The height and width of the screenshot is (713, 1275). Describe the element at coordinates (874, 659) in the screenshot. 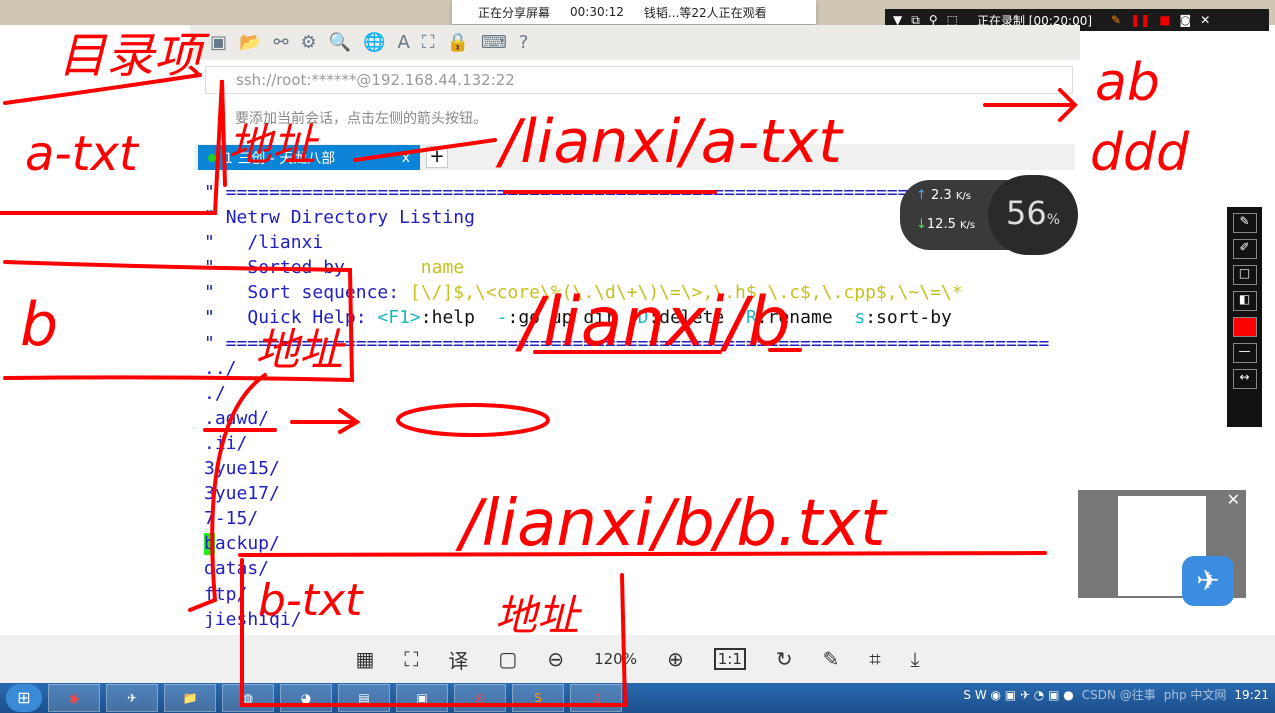

I see `crop-icon: ⌗` at that location.